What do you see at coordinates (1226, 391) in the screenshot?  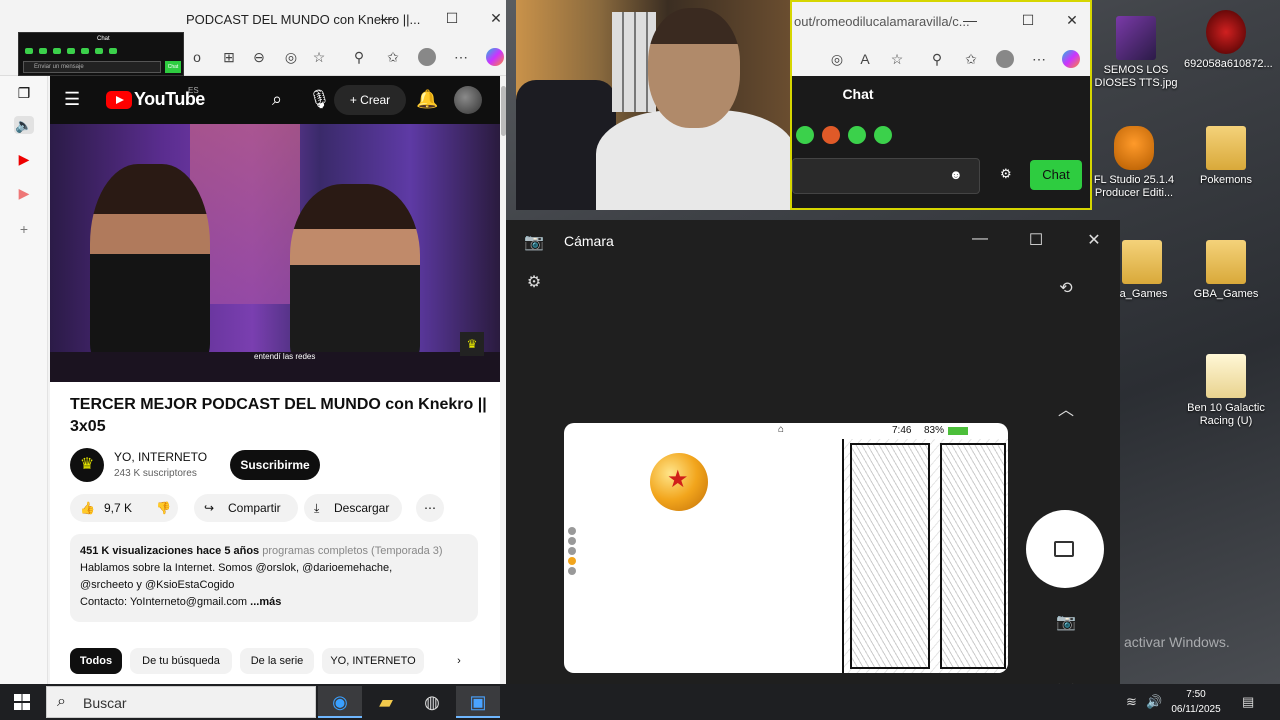 I see `desktop-icon-ben10: Ben 10 Galactic Racing (U)` at bounding box center [1226, 391].